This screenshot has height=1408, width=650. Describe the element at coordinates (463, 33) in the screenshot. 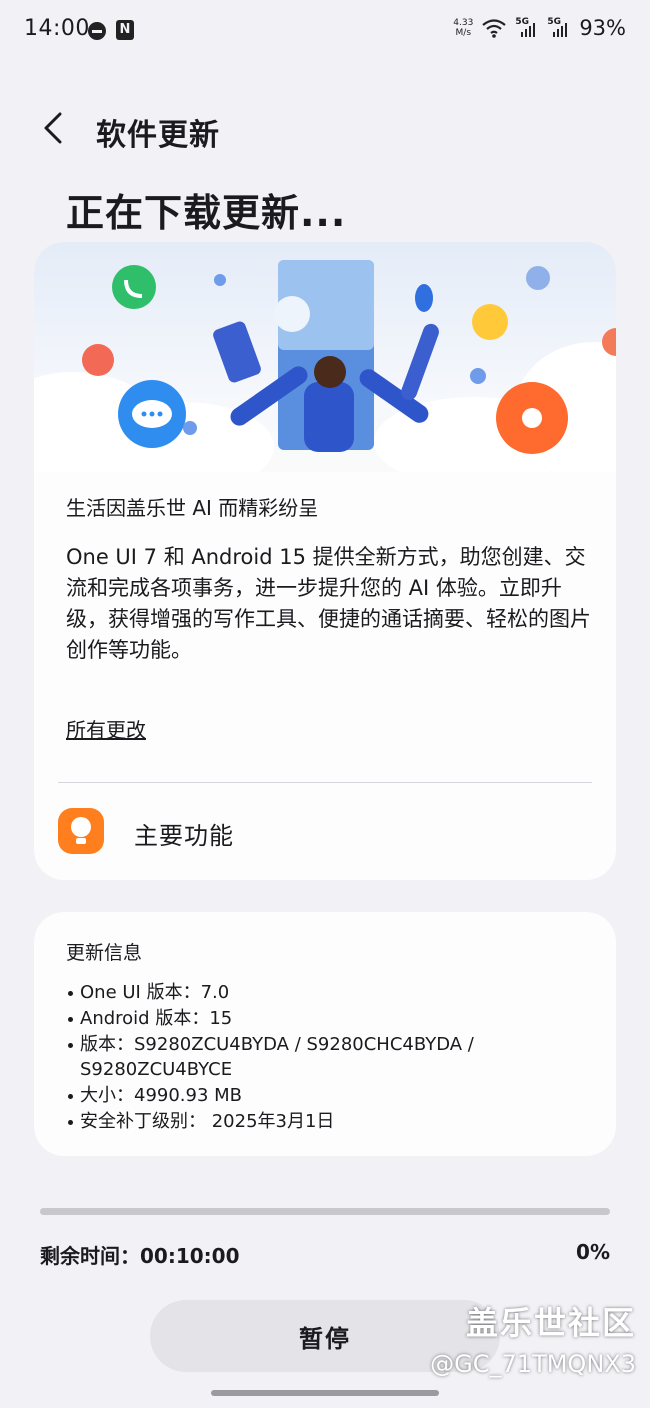

I see `network-speed-unit: M/s` at that location.